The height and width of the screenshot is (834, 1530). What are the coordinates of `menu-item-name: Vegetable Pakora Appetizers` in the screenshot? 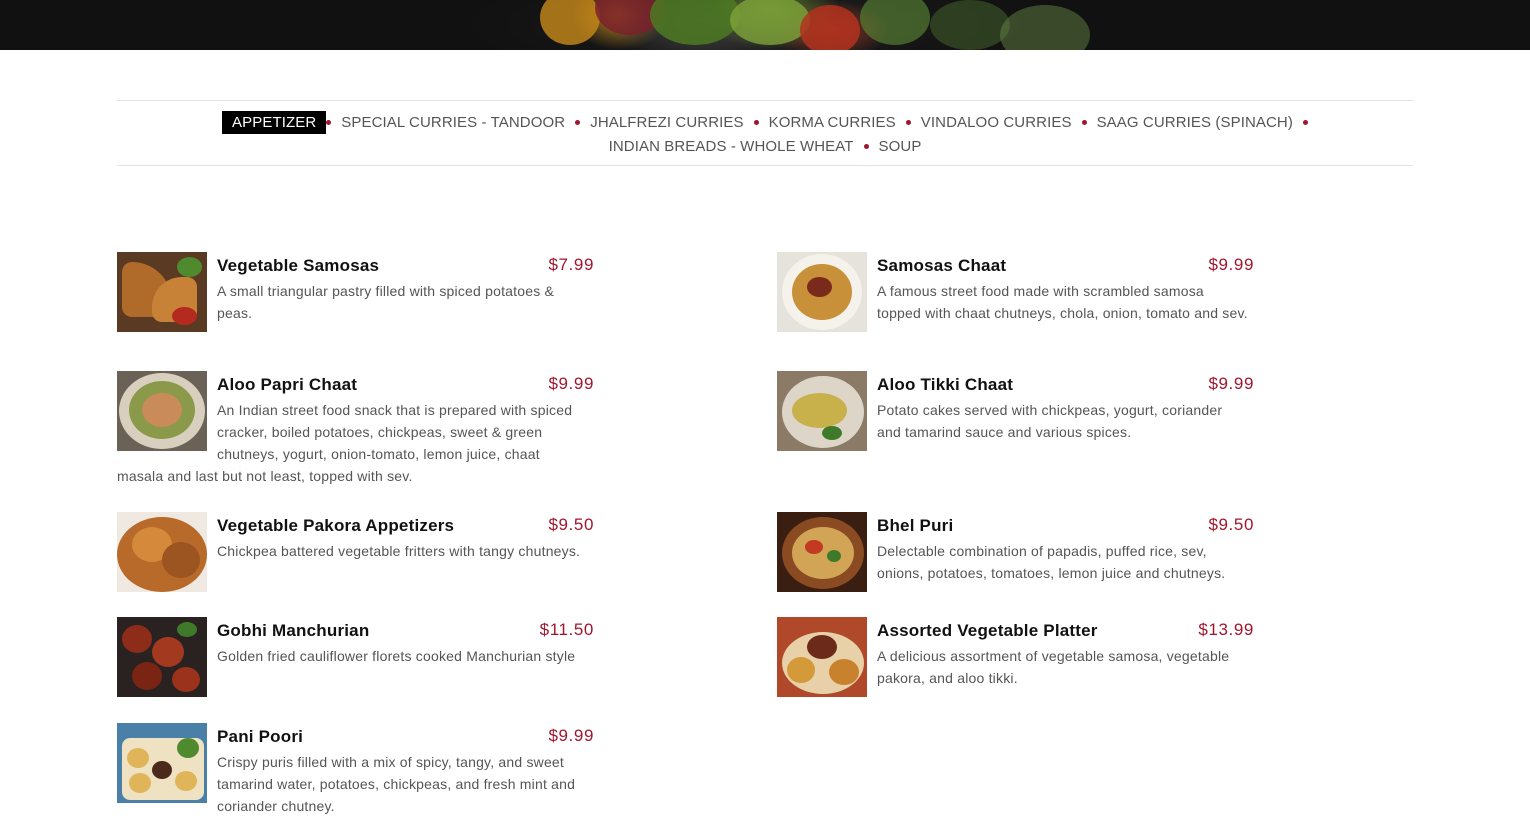 It's located at (336, 525).